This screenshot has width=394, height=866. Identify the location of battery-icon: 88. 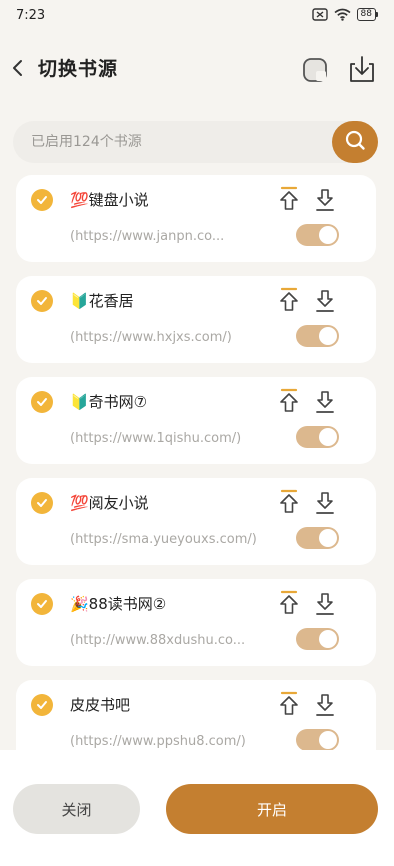
(367, 14).